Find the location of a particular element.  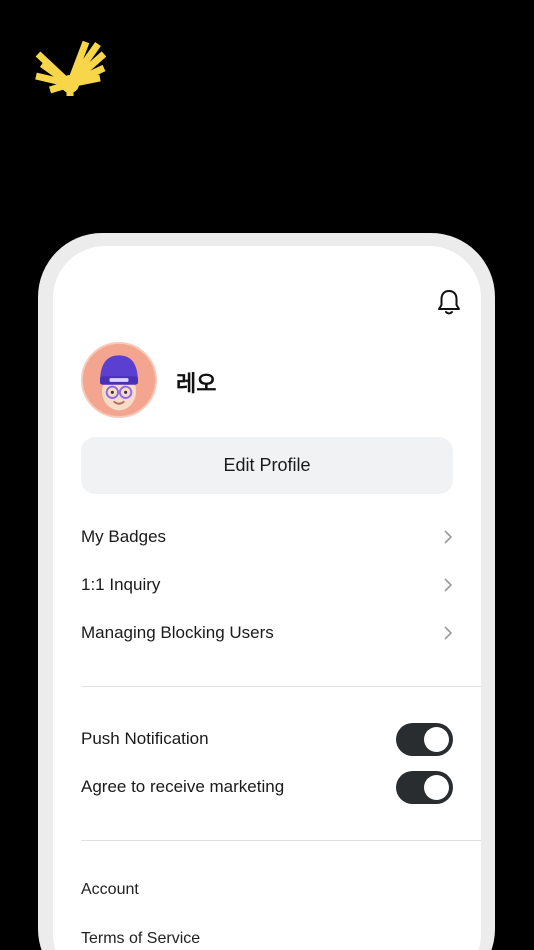

memoji-avatar is located at coordinates (119, 380).